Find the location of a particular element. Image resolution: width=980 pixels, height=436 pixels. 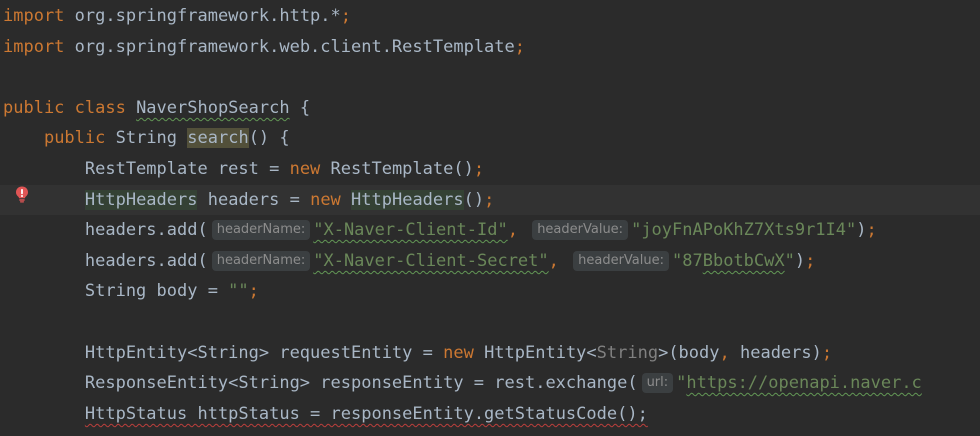

code-token: HttpEntity<String> requestEntity = is located at coordinates (223, 352).